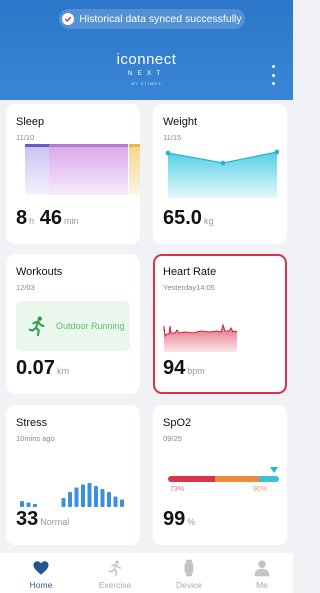  What do you see at coordinates (177, 423) in the screenshot?
I see `spo2-title: SpO2` at bounding box center [177, 423].